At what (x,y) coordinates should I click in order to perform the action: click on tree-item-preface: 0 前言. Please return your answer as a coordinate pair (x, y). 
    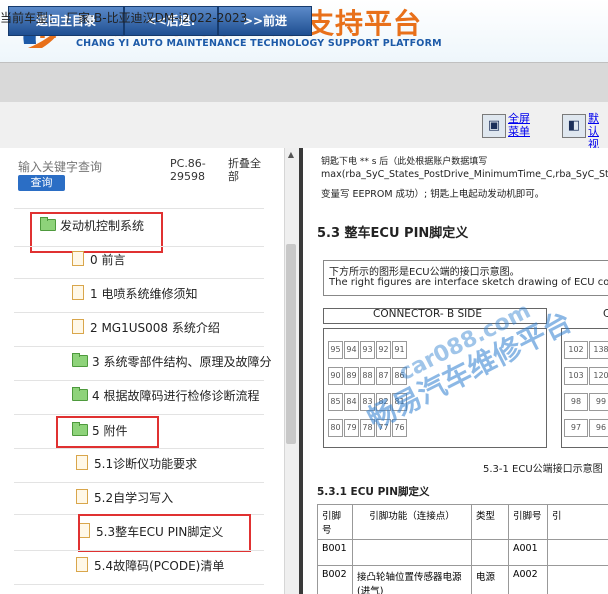
    Looking at the image, I should click on (98, 260).